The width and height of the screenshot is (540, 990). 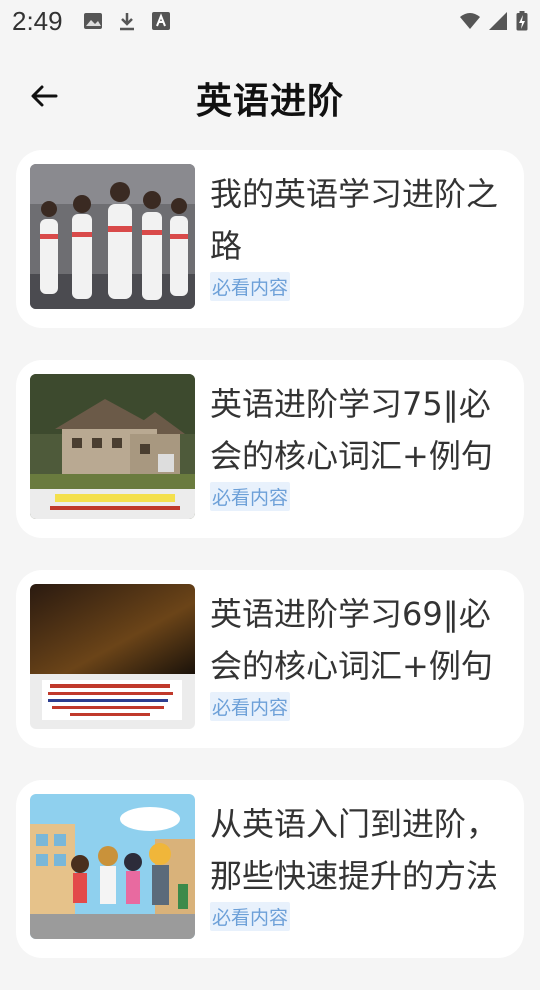 I want to click on page-title: 英语进阶, so click(x=269, y=101).